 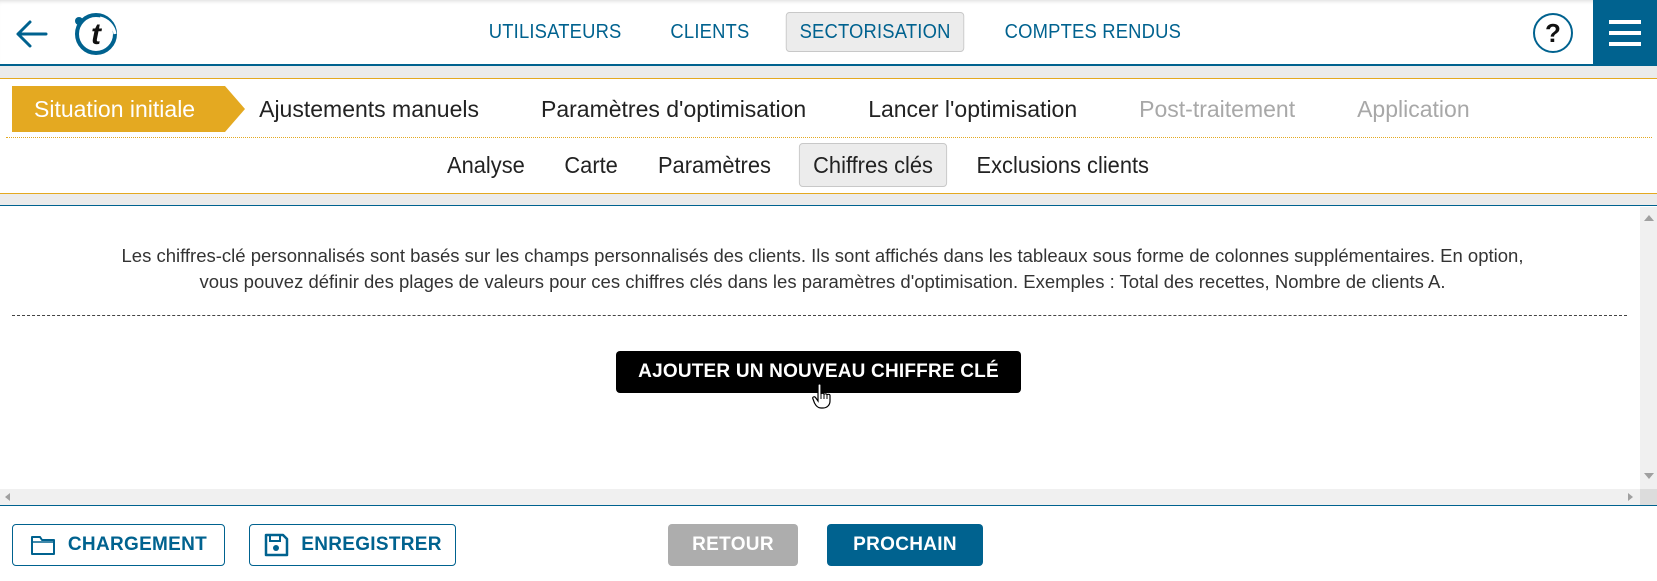 What do you see at coordinates (276, 545) in the screenshot?
I see `floppy-disk-icon` at bounding box center [276, 545].